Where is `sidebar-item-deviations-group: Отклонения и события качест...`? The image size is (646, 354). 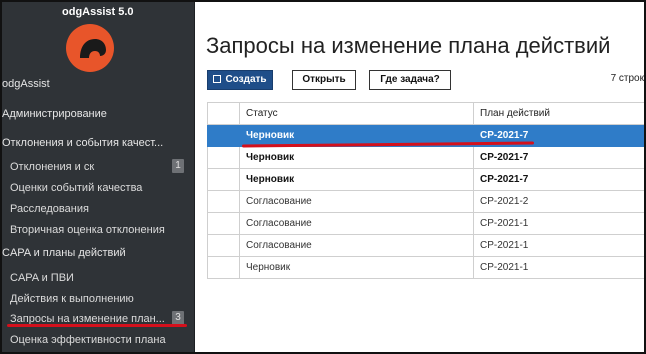 sidebar-item-deviations-group: Отклонения и события качест... is located at coordinates (82, 143).